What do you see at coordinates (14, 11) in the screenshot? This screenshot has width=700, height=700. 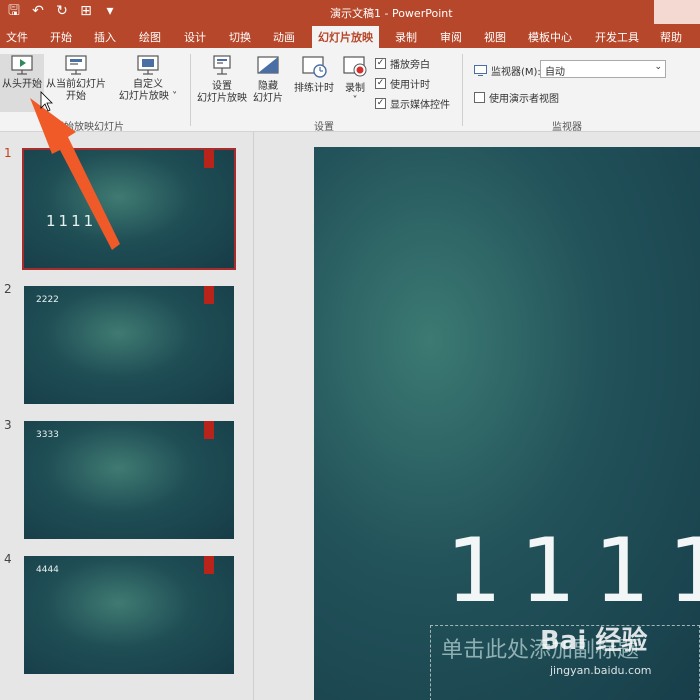 I see `save-icon: 🖫` at bounding box center [14, 11].